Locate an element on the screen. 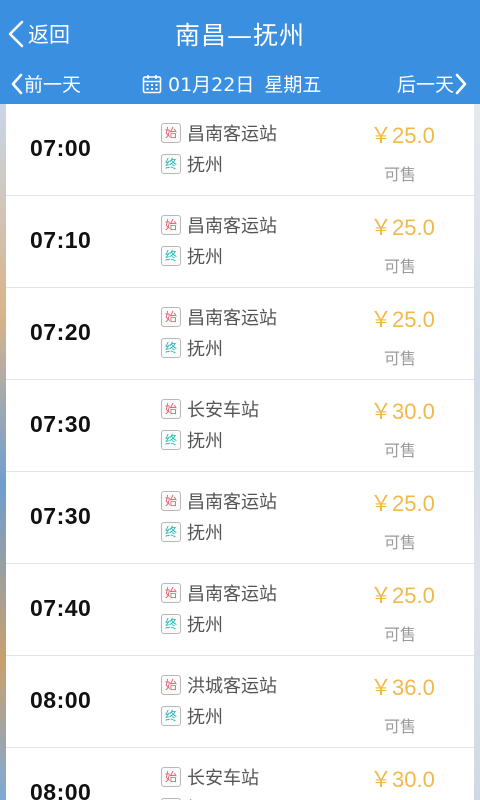  title-bar: 返回 南昌—抚州 is located at coordinates (240, 33).